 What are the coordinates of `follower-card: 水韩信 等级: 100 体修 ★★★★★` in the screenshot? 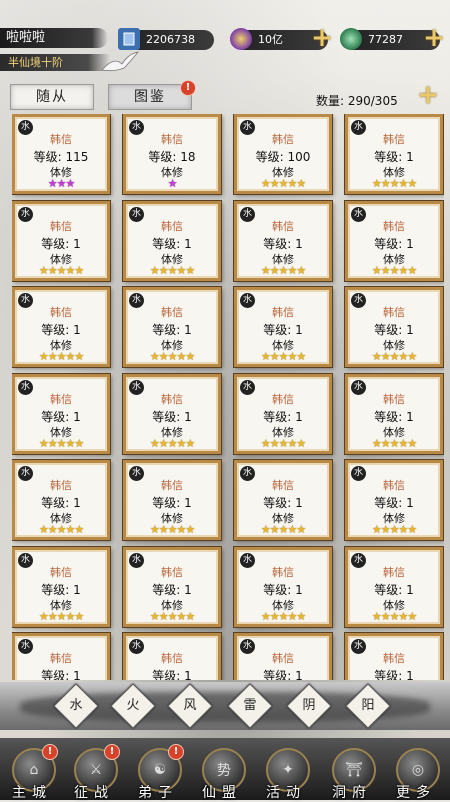 It's located at (283, 154).